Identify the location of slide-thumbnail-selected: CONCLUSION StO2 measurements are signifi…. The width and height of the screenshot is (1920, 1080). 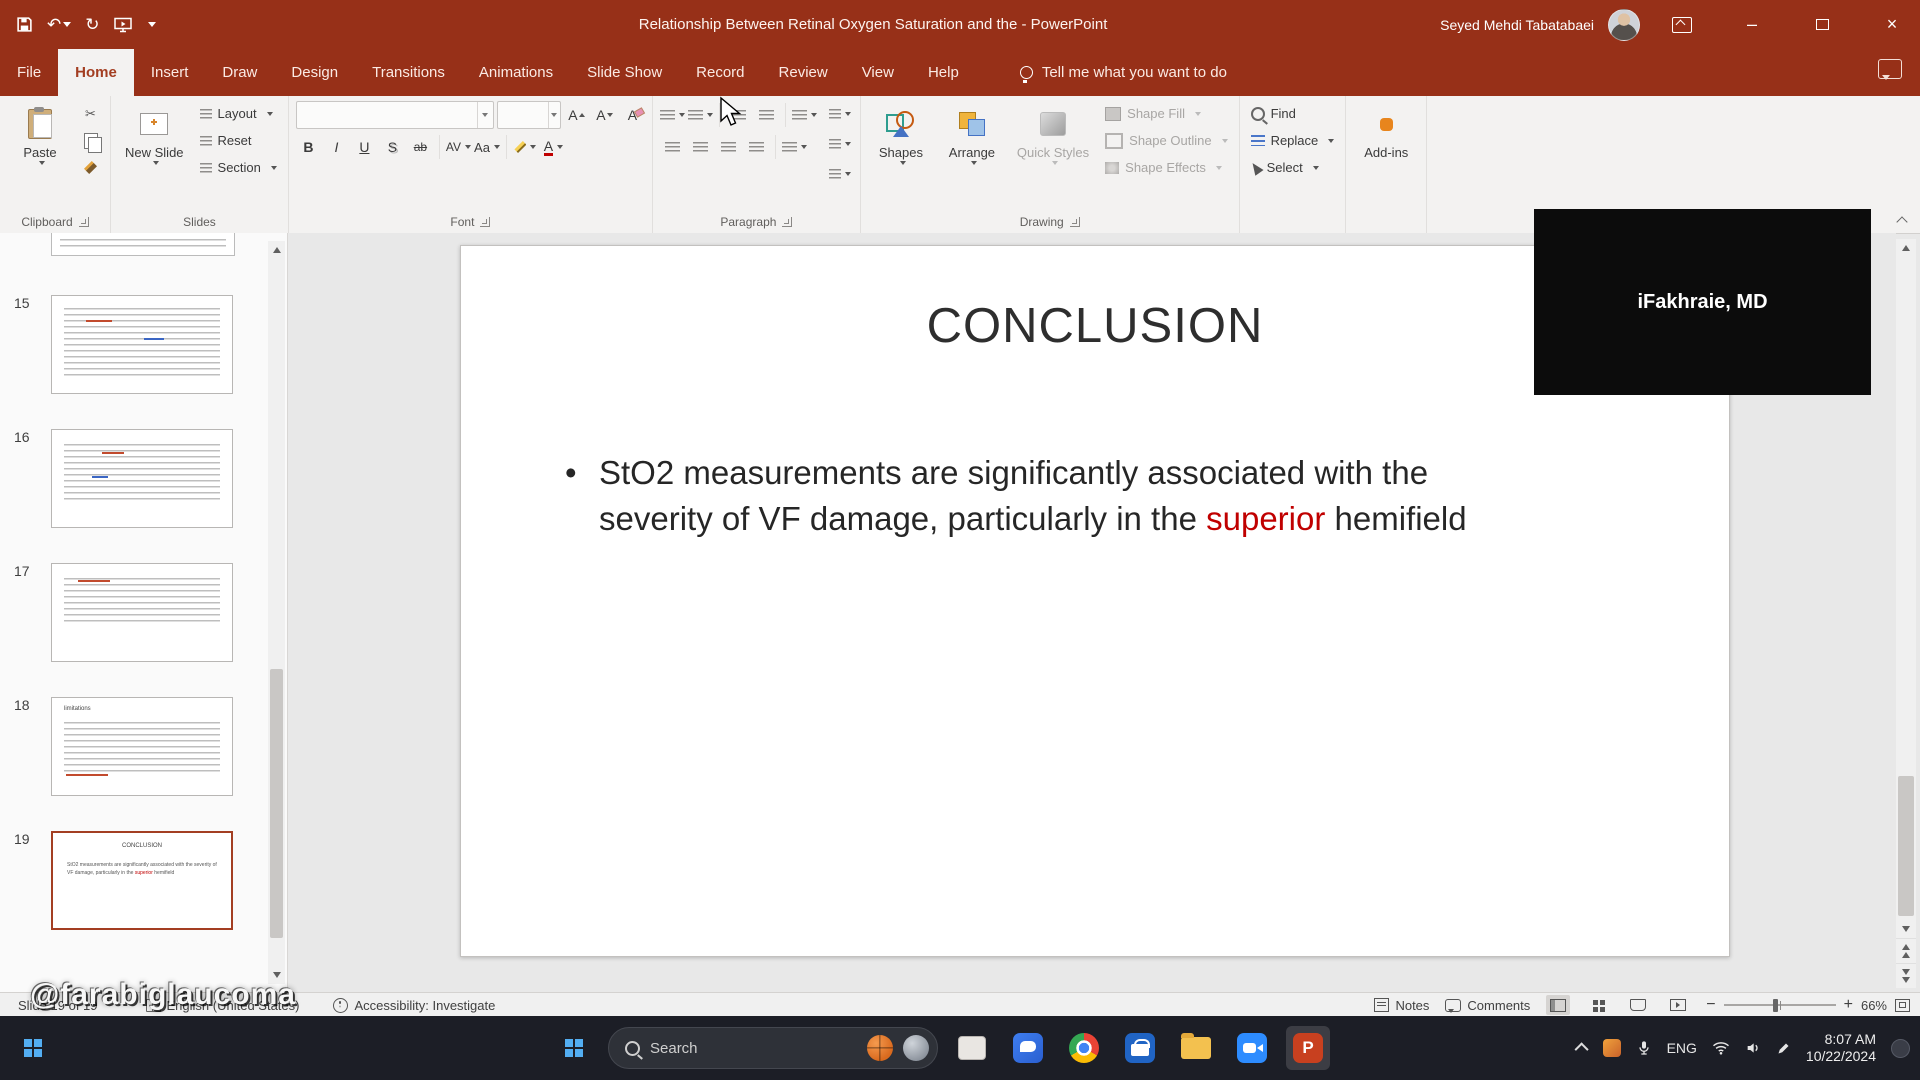
(142, 880).